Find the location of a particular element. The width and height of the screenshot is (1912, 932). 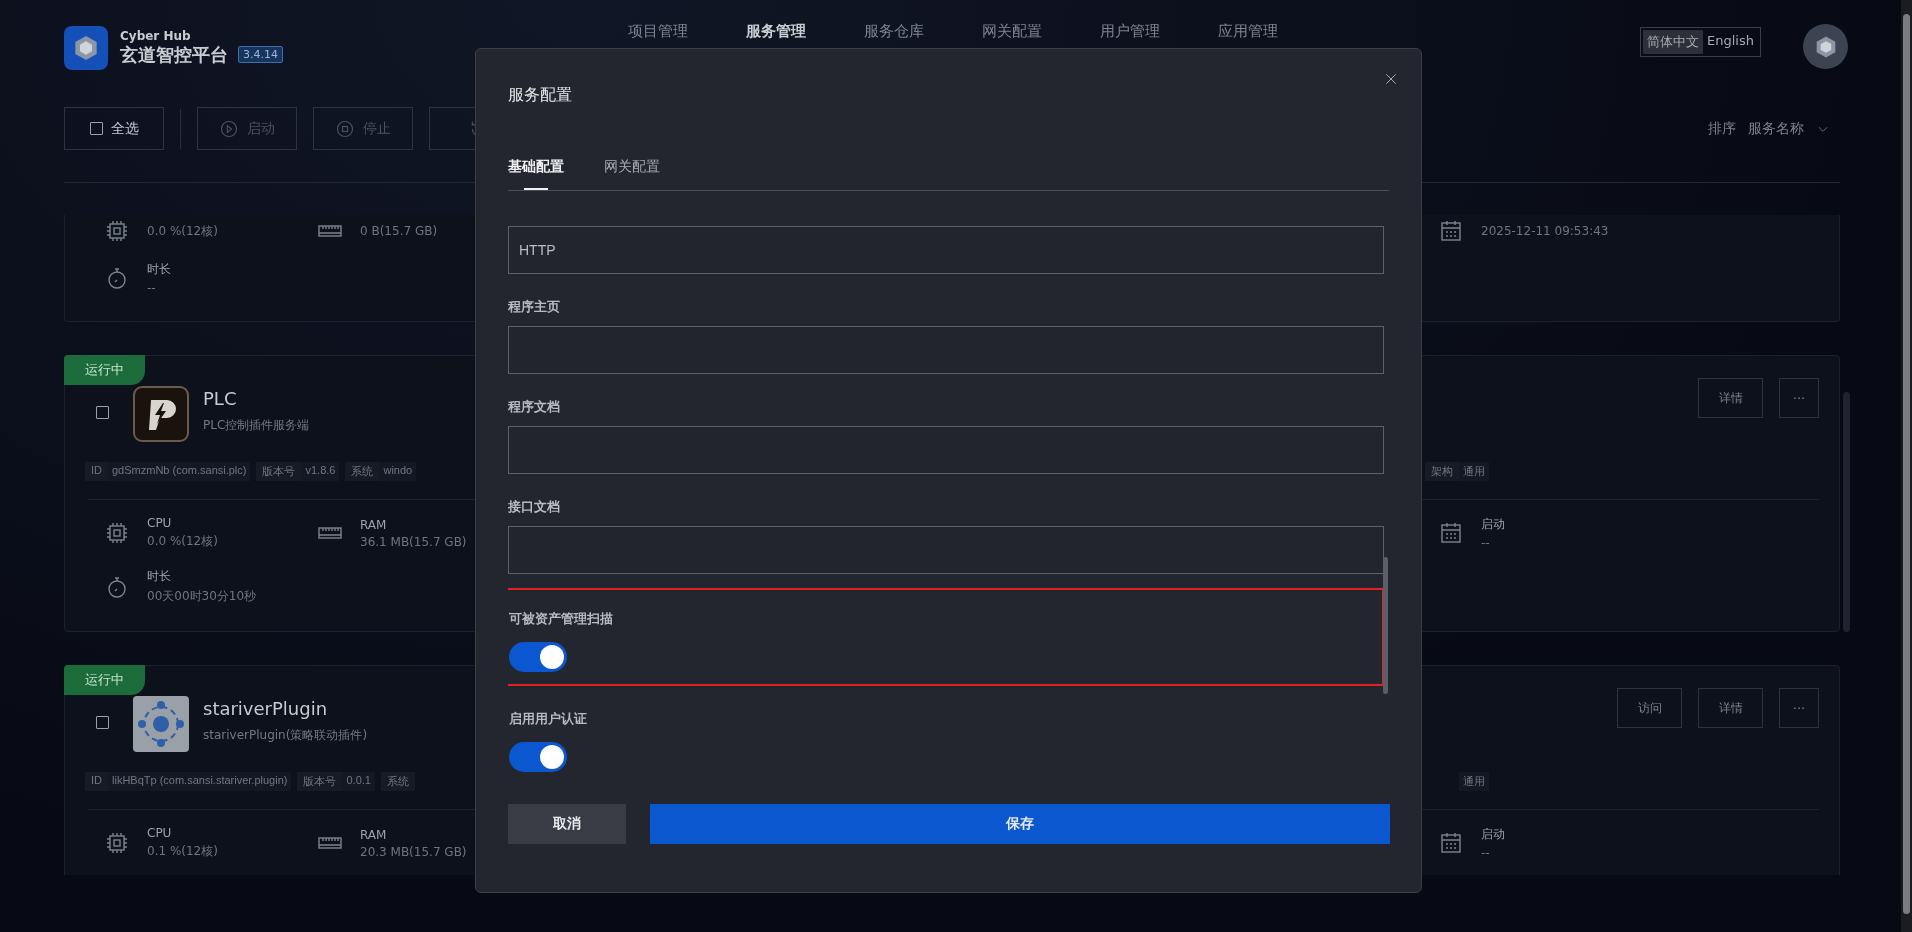

action-button: 访问 is located at coordinates (1649, 708).